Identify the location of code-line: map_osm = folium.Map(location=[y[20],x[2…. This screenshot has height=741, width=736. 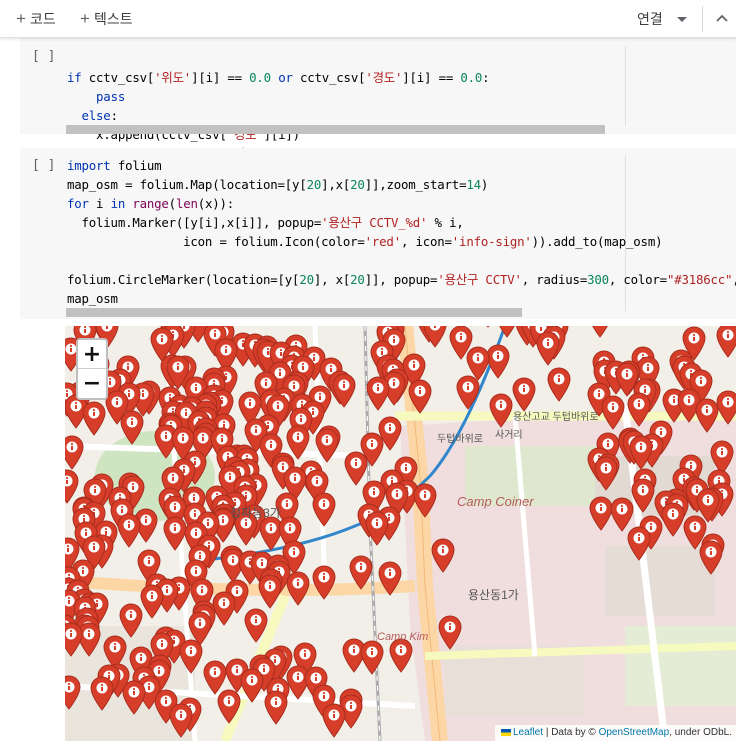
(401, 184).